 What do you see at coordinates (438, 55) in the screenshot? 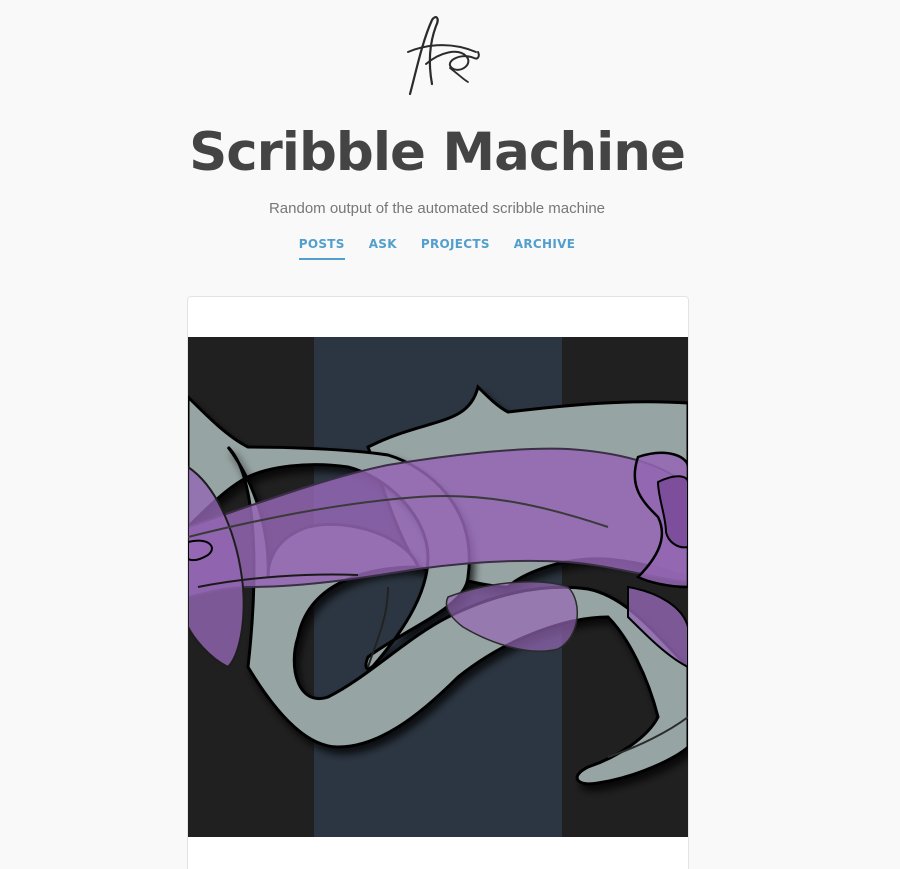
I see `scribble-logo` at bounding box center [438, 55].